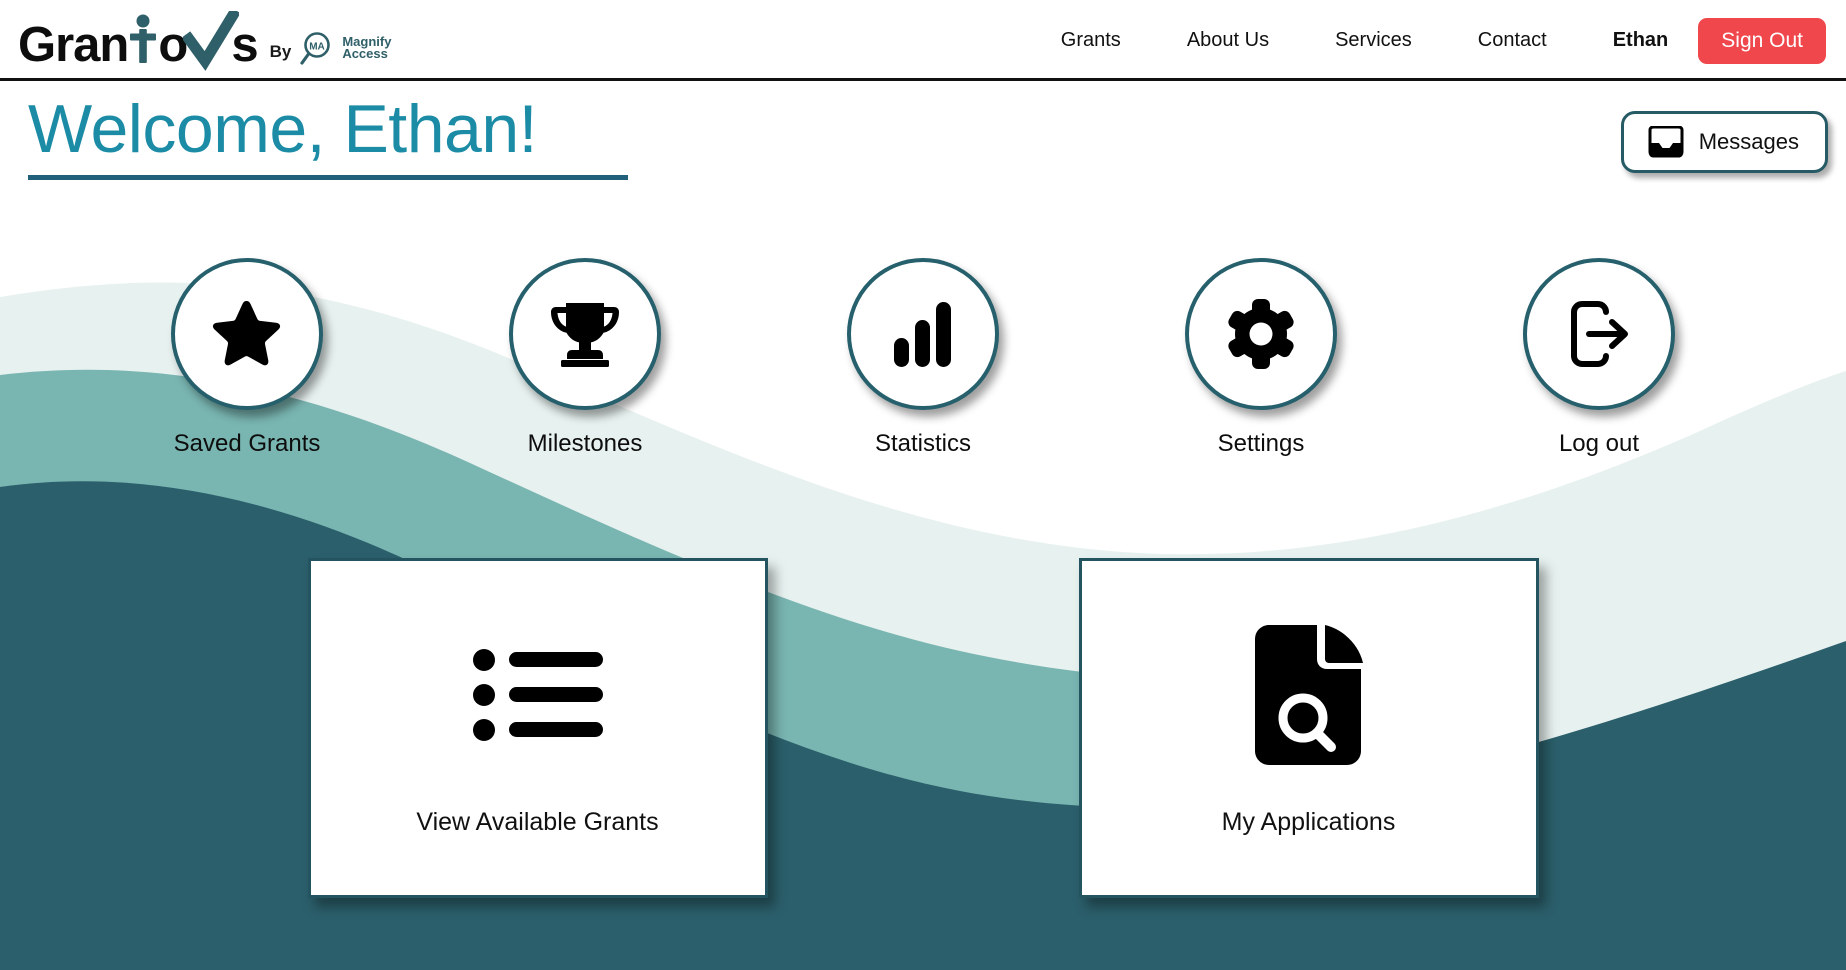 This screenshot has height=970, width=1846. I want to click on card-view-available-grants: View Available Grants, so click(537, 728).